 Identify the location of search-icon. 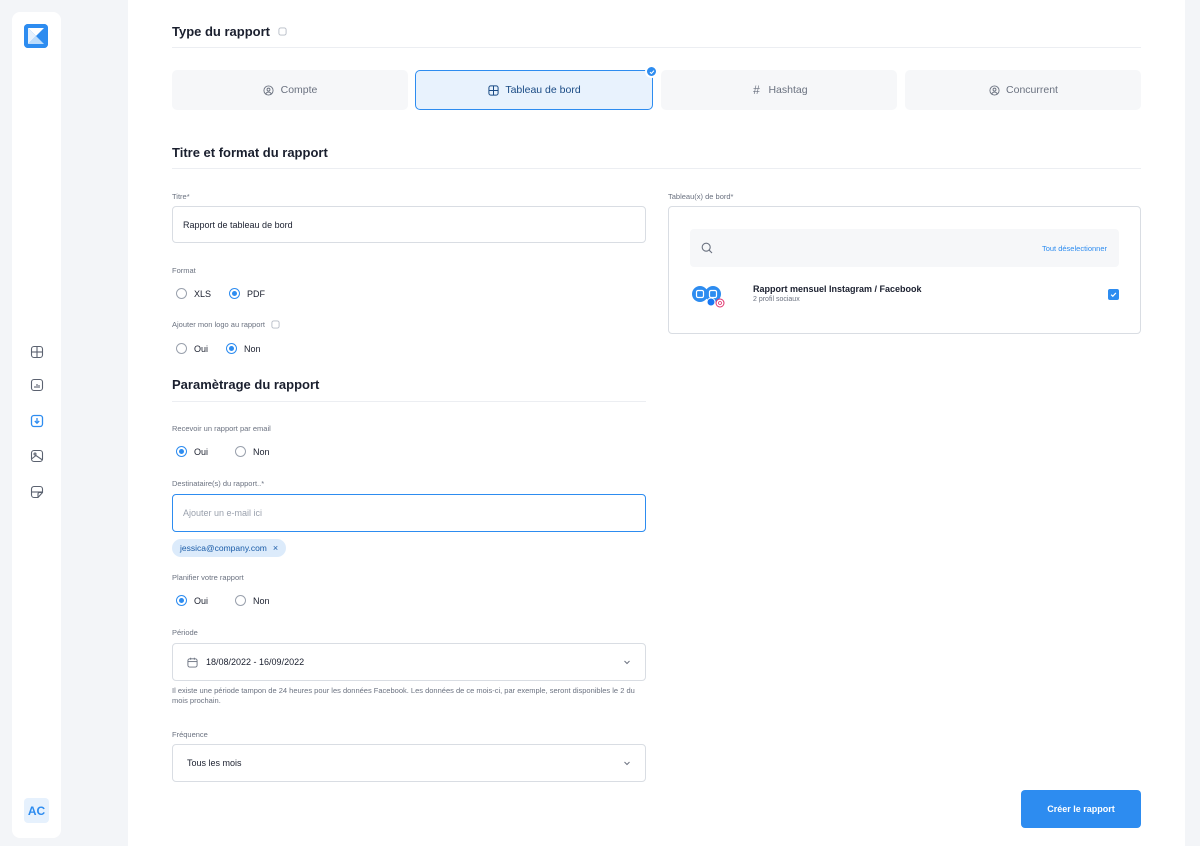
(707, 248).